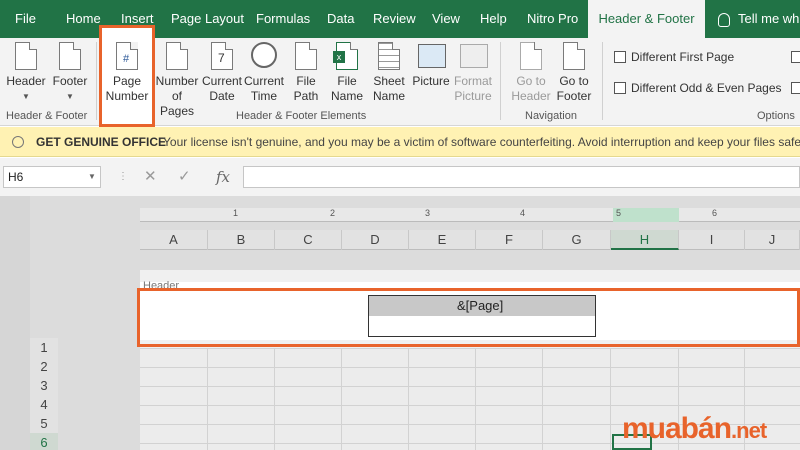  Describe the element at coordinates (264, 96) in the screenshot. I see `current-time-label-2: Time` at that location.